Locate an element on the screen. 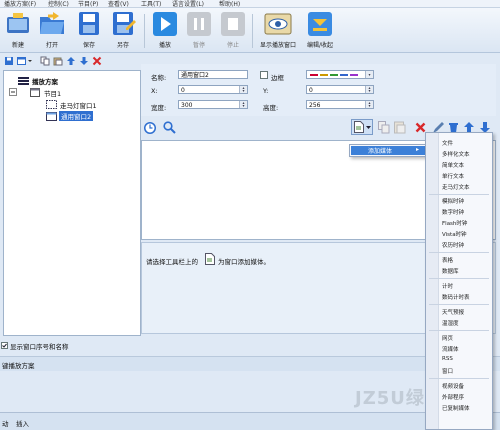 The height and width of the screenshot is (430, 500). play-button: 播放 is located at coordinates (165, 31).